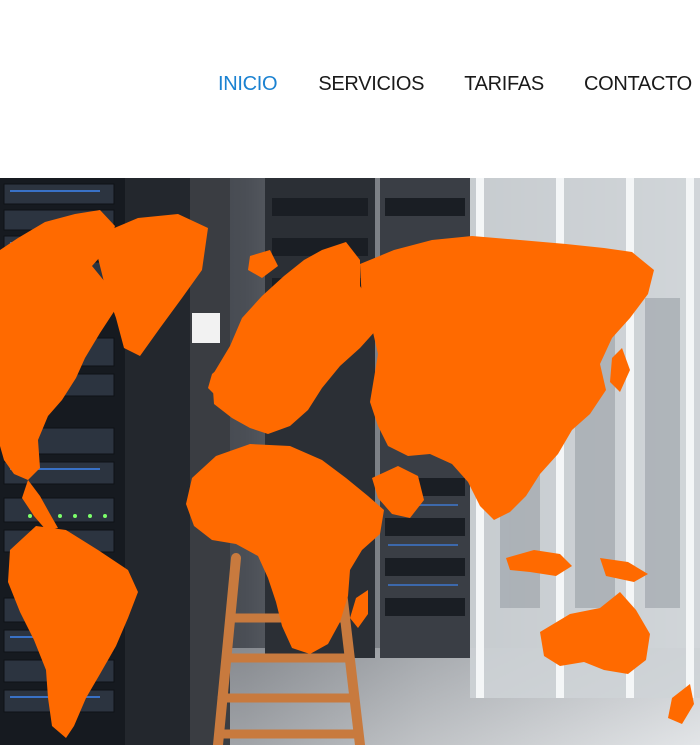 This screenshot has height=745, width=700. What do you see at coordinates (638, 84) in the screenshot?
I see `nav-link-contacto: CONTACTO` at bounding box center [638, 84].